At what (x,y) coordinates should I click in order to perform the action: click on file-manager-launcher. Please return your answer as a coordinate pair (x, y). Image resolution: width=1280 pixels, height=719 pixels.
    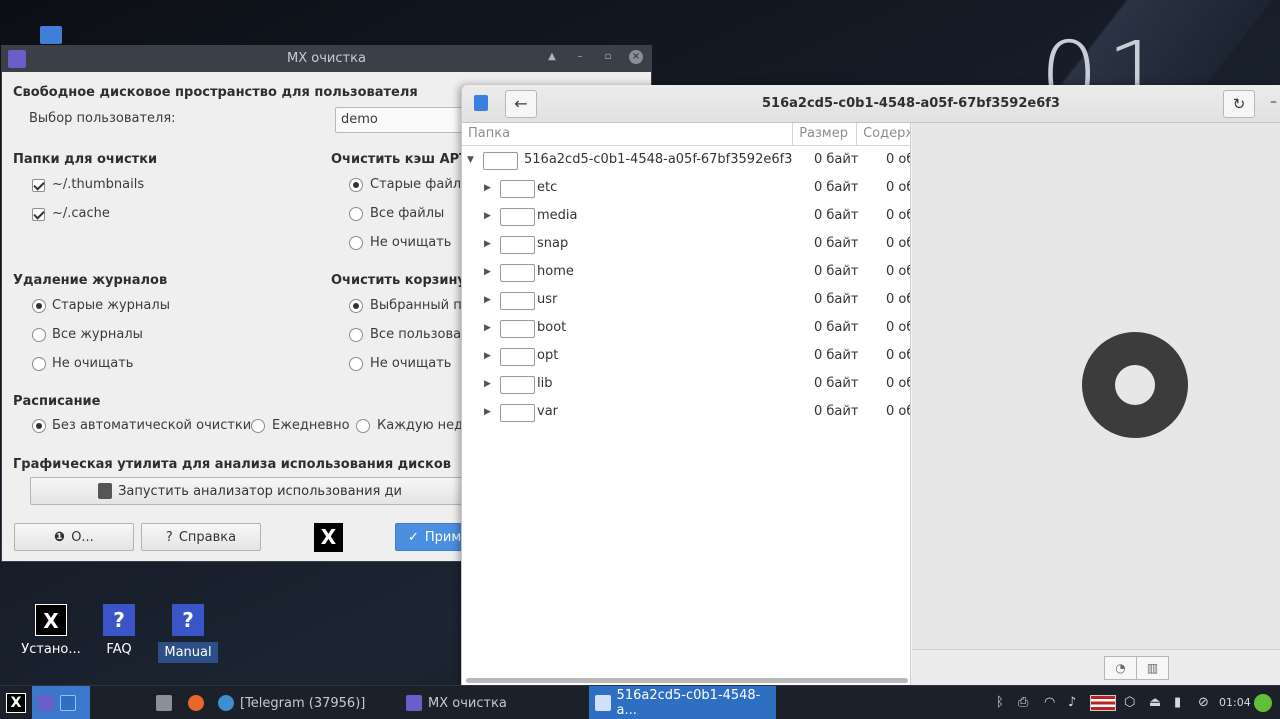
    Looking at the image, I should click on (165, 702).